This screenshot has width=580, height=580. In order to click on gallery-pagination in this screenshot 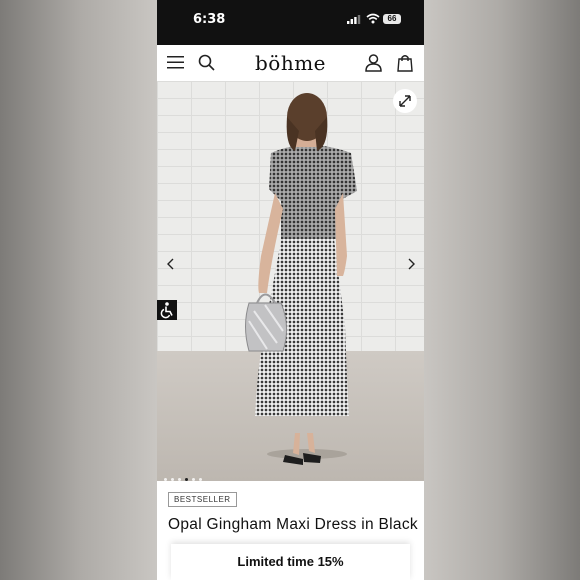, I will do `click(185, 474)`.